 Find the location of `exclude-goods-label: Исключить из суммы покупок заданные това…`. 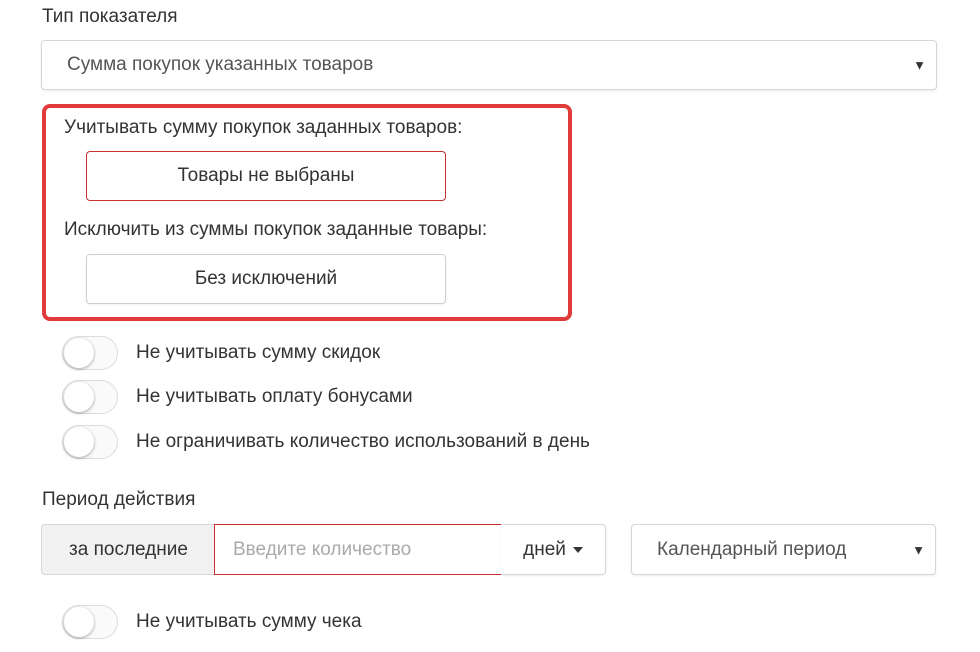

exclude-goods-label: Исключить из суммы покупок заданные това… is located at coordinates (276, 229).